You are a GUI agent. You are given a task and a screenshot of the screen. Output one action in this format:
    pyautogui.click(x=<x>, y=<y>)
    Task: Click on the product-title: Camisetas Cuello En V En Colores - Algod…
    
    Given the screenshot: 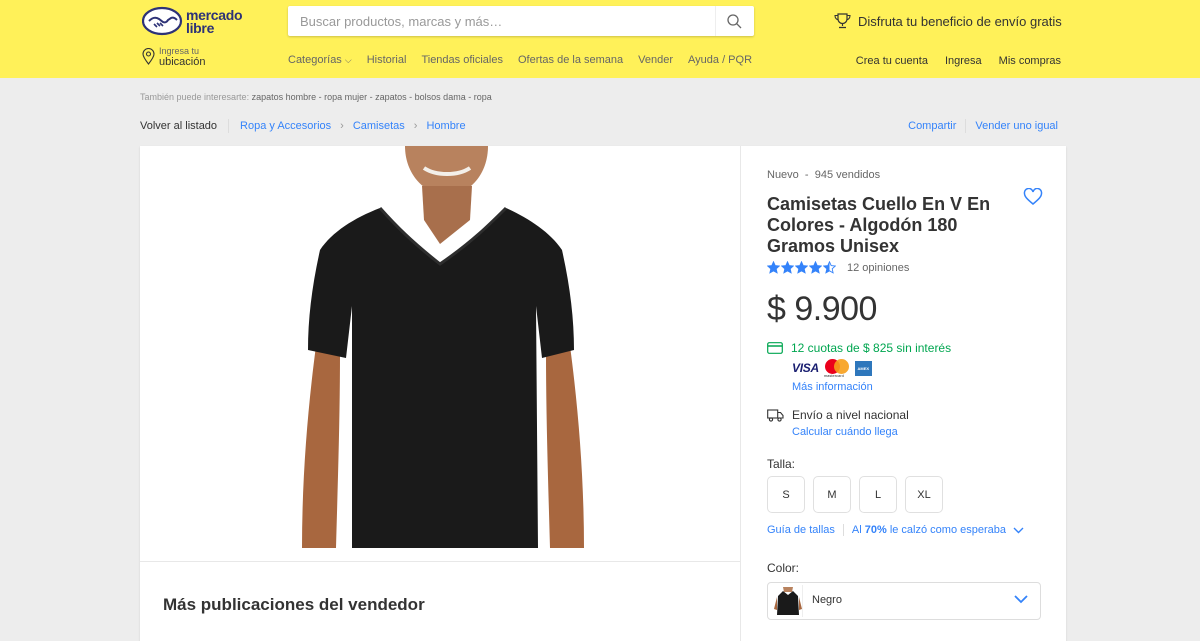 What is the action you would take?
    pyautogui.click(x=879, y=225)
    